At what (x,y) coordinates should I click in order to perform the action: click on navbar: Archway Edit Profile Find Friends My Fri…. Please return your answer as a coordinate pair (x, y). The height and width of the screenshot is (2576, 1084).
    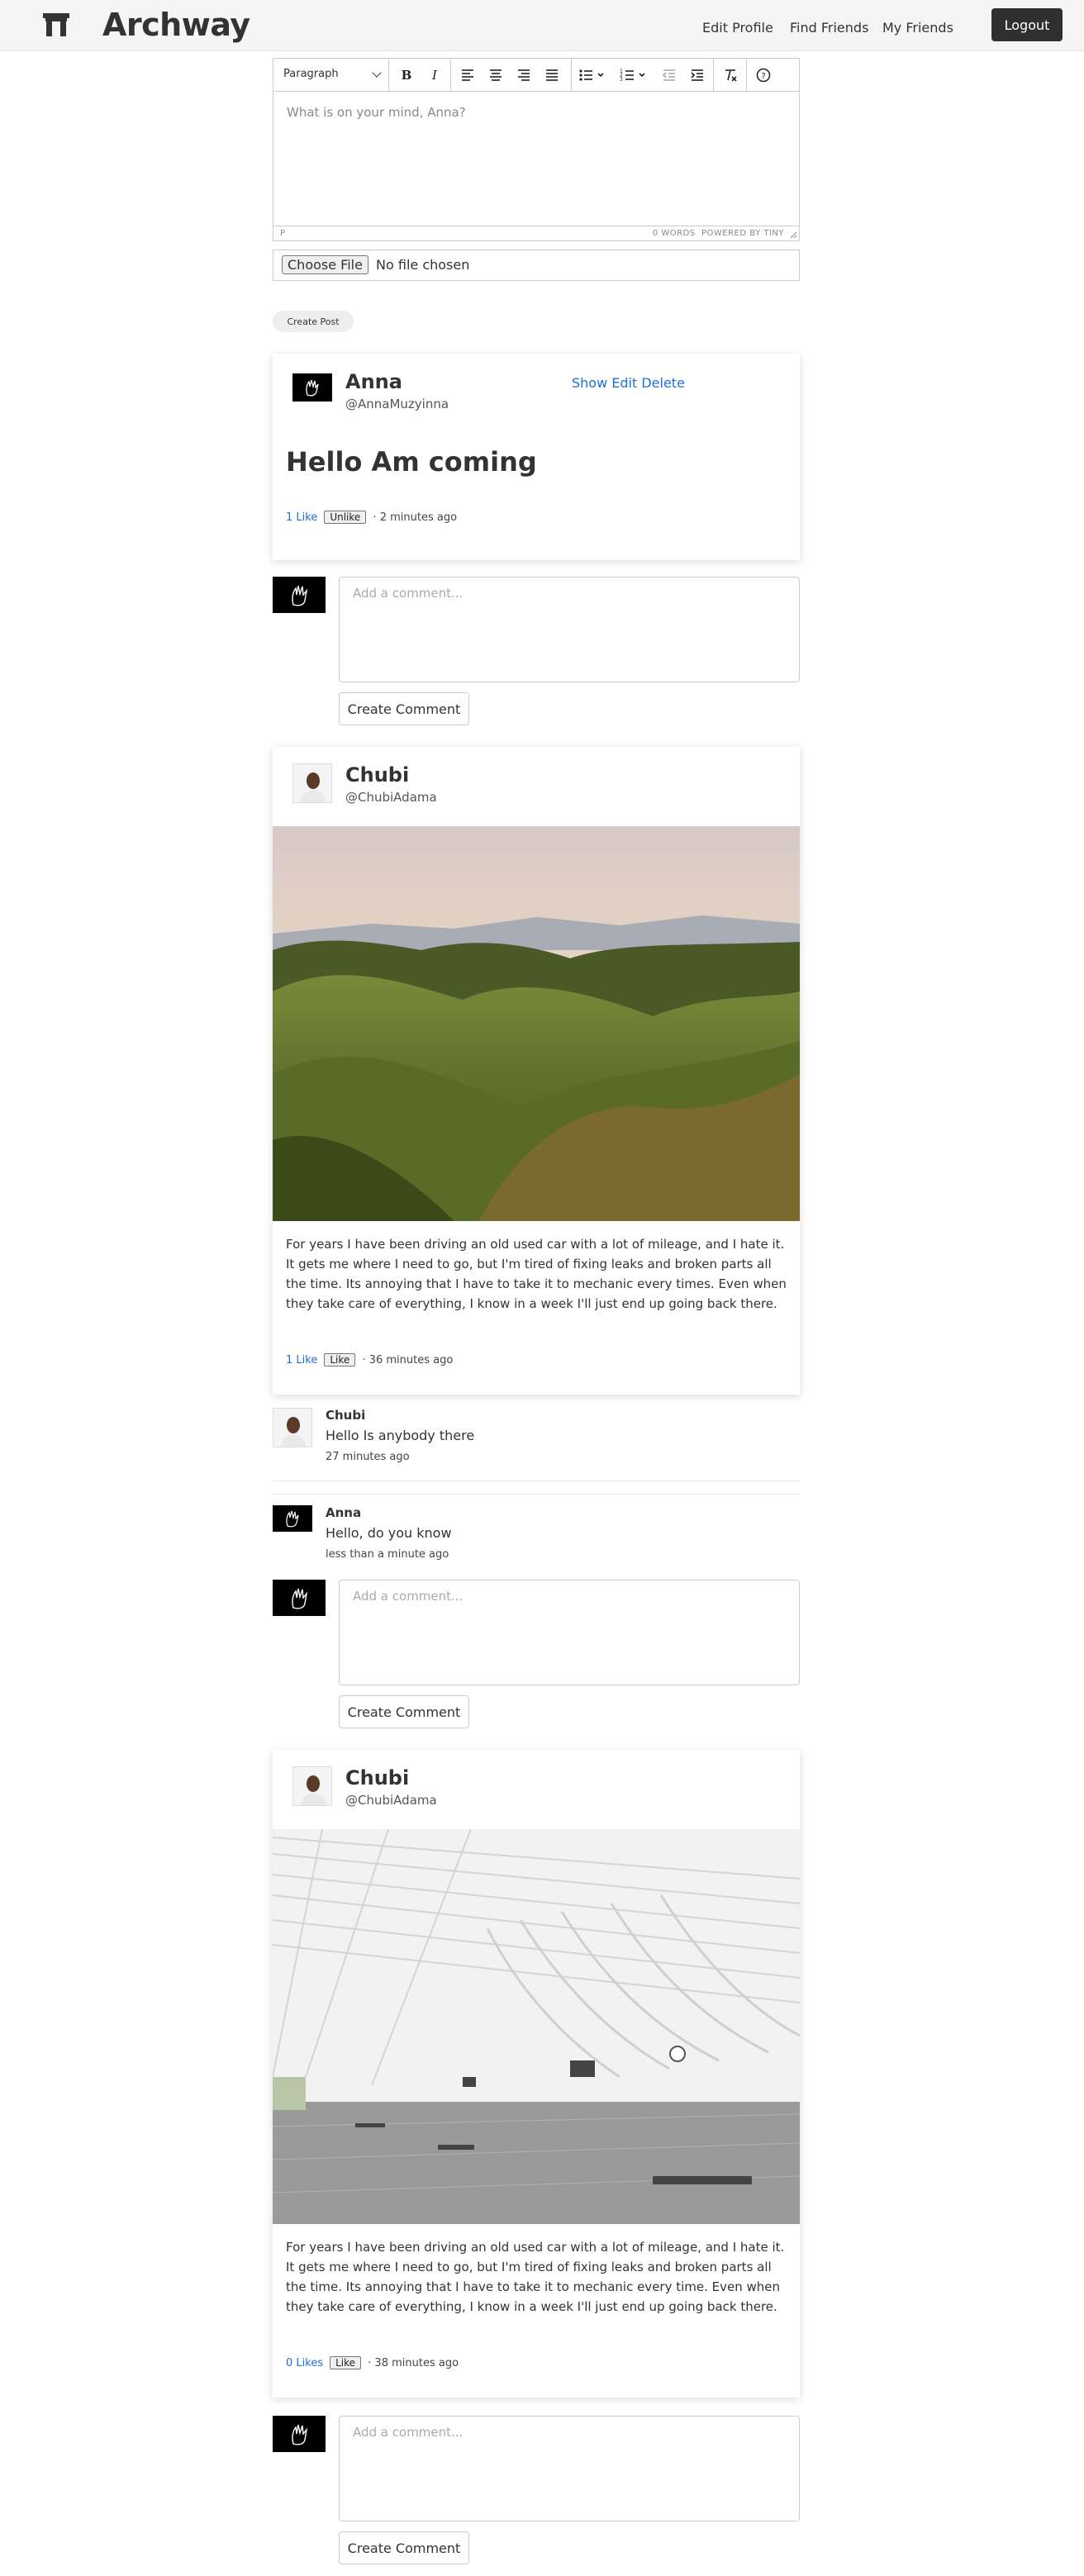
    Looking at the image, I should click on (542, 25).